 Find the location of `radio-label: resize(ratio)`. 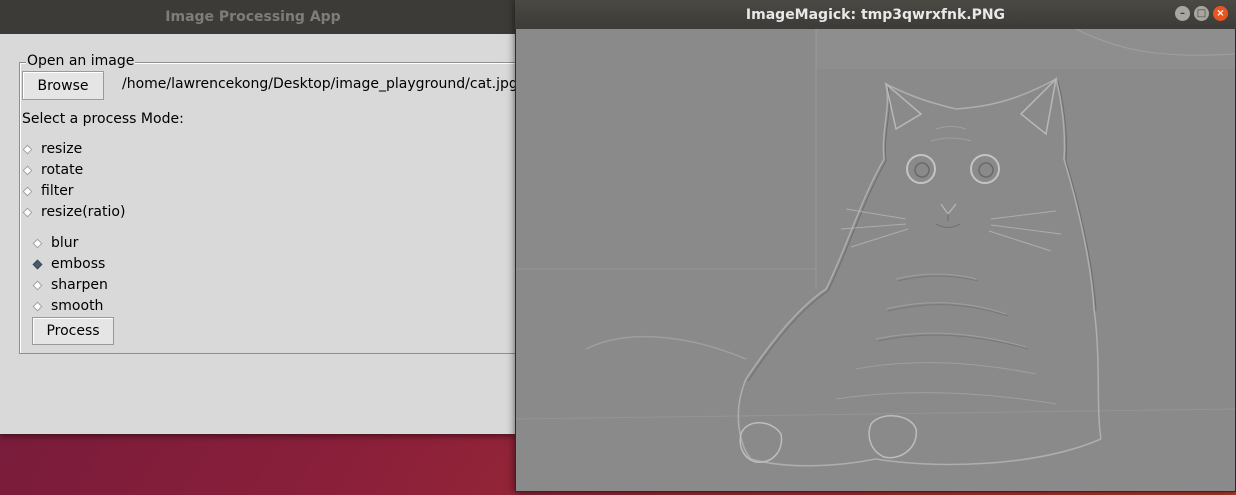

radio-label: resize(ratio) is located at coordinates (83, 212).